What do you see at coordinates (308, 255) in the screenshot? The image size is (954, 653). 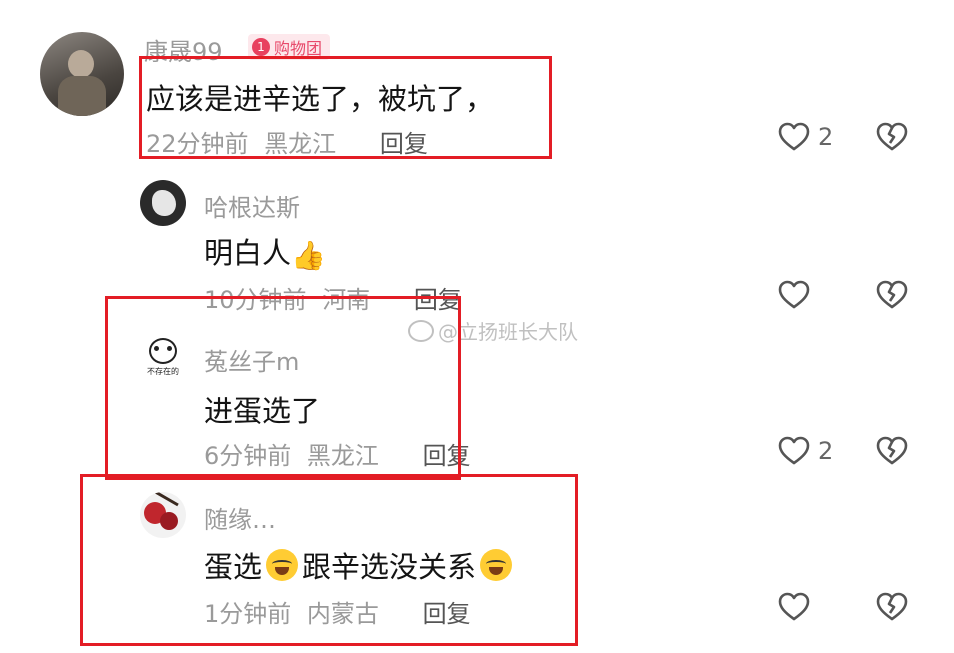 I see `thumbs-up-icon: 👍` at bounding box center [308, 255].